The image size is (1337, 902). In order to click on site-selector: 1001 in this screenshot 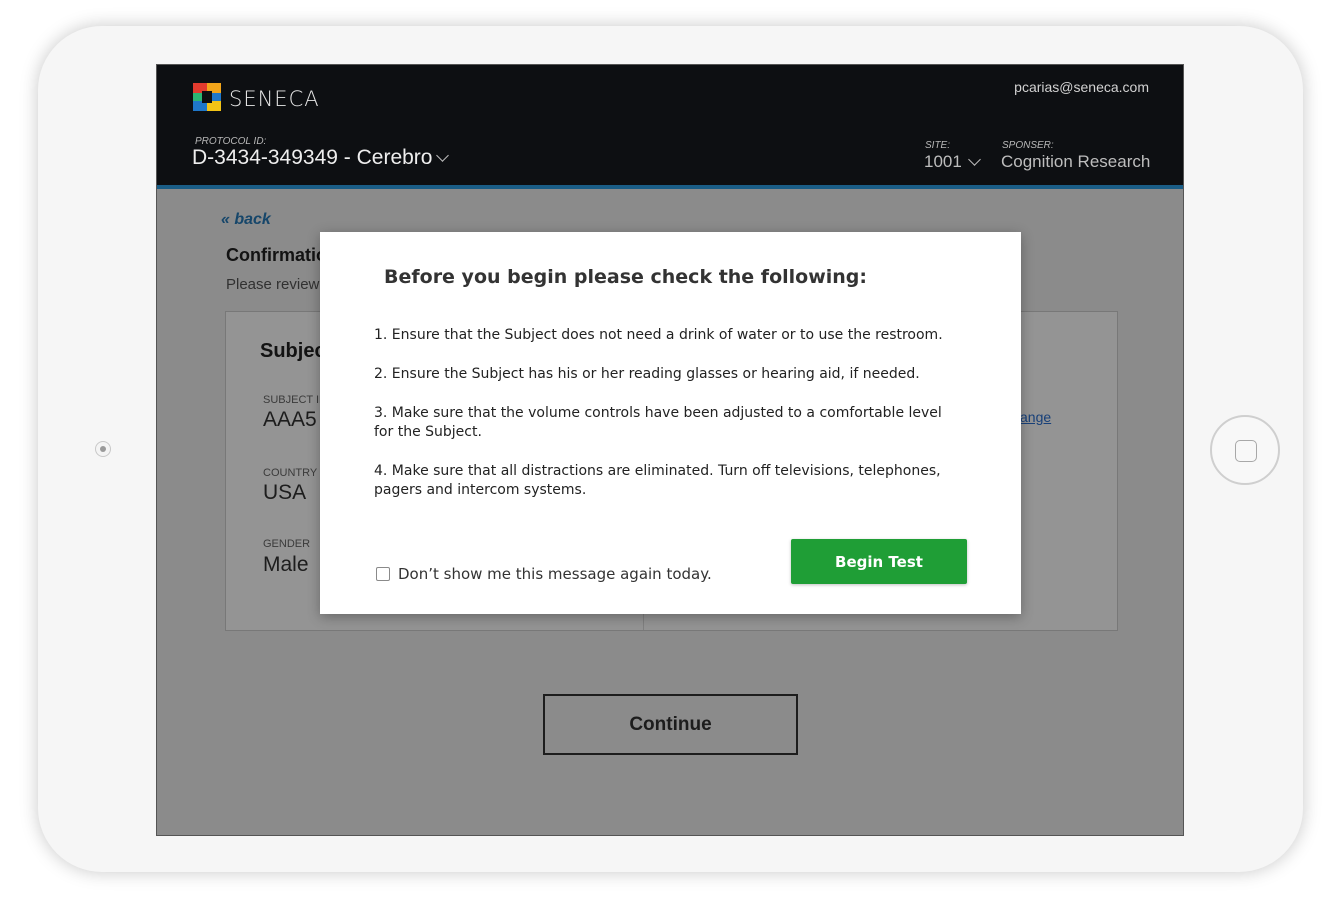, I will do `click(952, 162)`.